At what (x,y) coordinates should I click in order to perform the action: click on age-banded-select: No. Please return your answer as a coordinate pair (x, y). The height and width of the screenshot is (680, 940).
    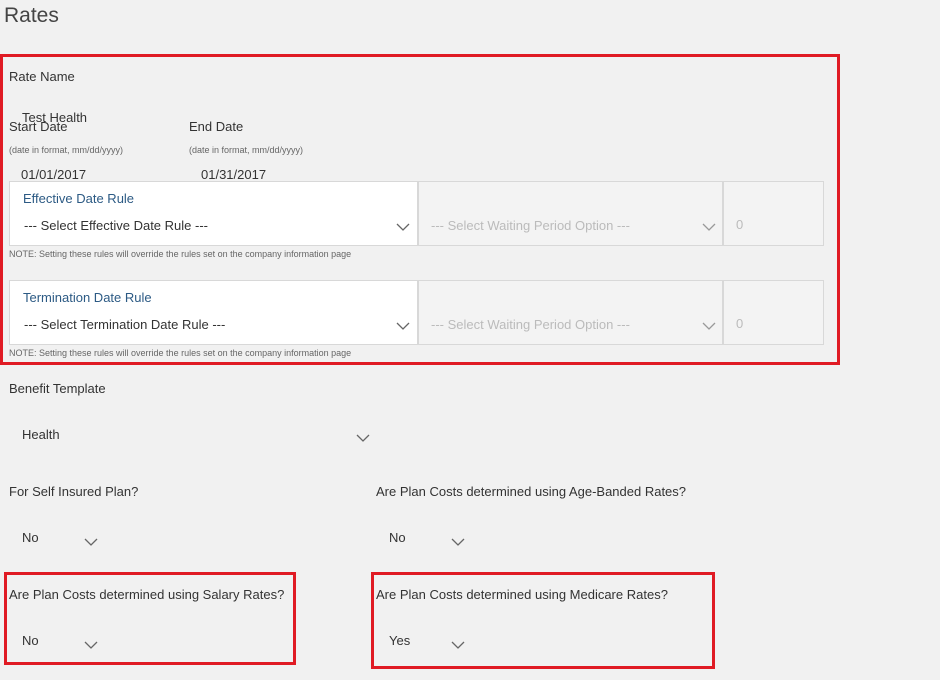
    Looking at the image, I should click on (397, 537).